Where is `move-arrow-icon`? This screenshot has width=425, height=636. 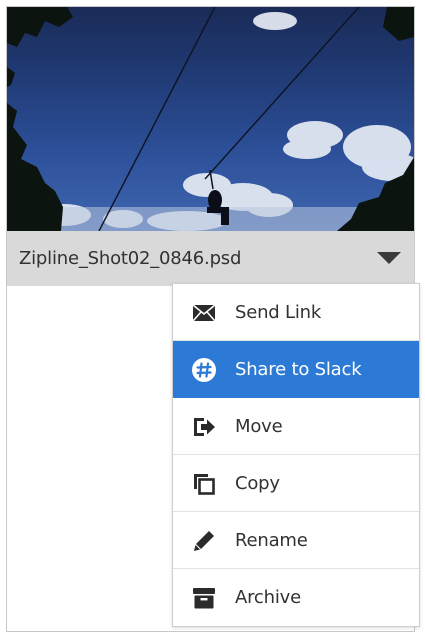 move-arrow-icon is located at coordinates (204, 427).